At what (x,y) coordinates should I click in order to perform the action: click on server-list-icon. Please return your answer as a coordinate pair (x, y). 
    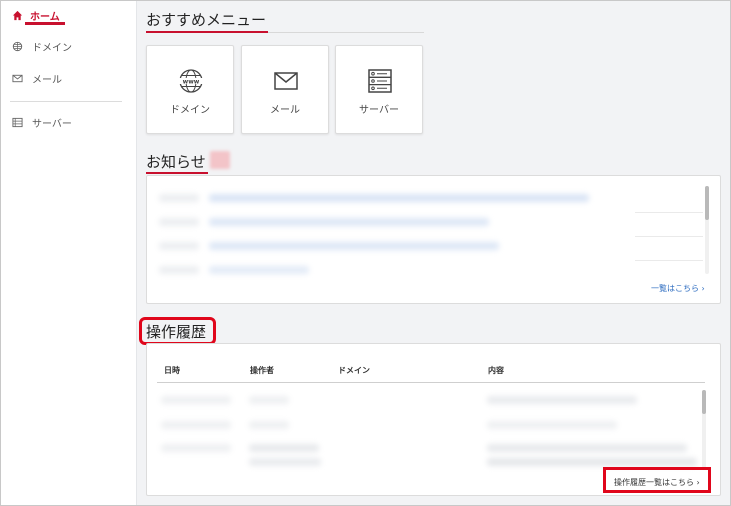
    Looking at the image, I should click on (17, 122).